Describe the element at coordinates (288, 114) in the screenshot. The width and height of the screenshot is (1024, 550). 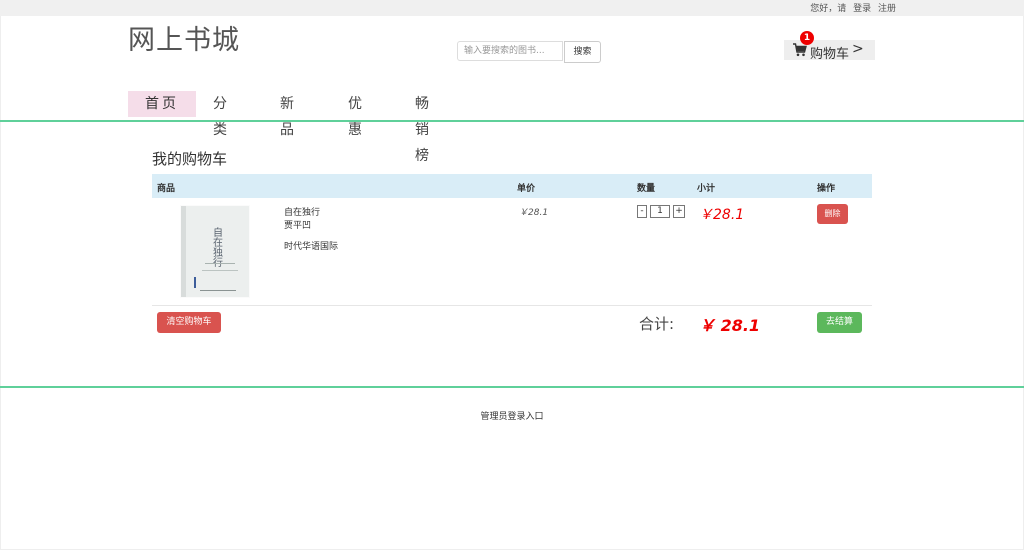
I see `nav-item-new: 新品` at that location.